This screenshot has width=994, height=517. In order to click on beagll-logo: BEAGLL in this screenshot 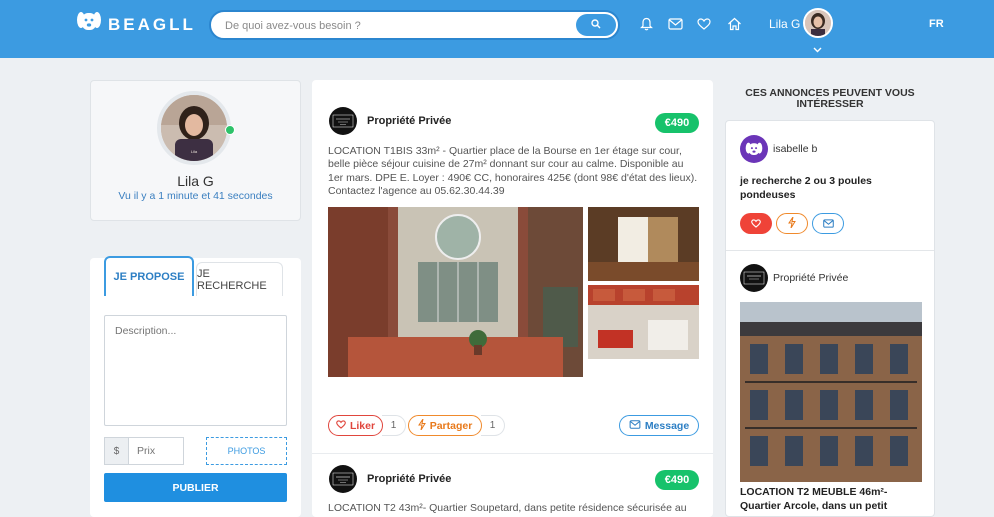, I will do `click(136, 24)`.